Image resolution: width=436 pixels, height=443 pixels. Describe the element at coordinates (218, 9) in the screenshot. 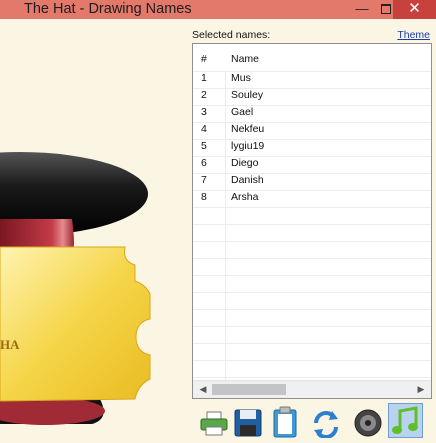

I see `title-bar: The Hat - Drawing Names — ✕` at that location.